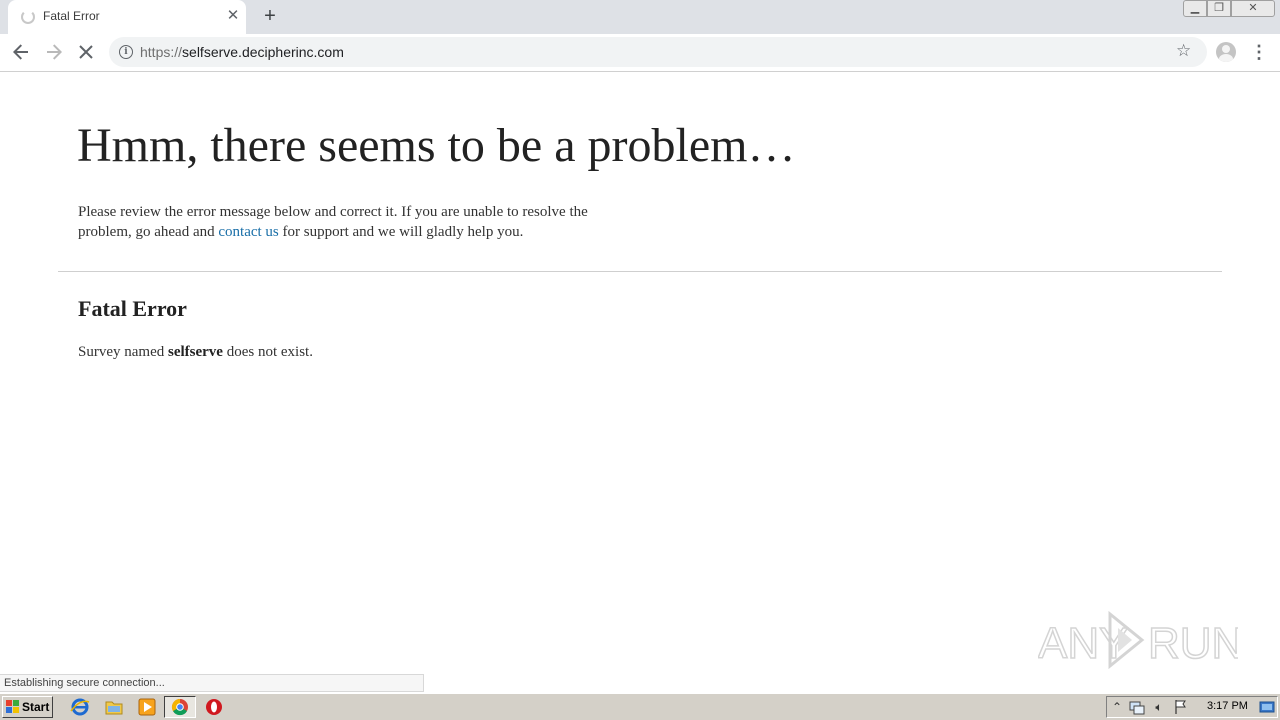 The width and height of the screenshot is (1280, 720). What do you see at coordinates (1226, 52) in the screenshot?
I see `profile-avatar-icon` at bounding box center [1226, 52].